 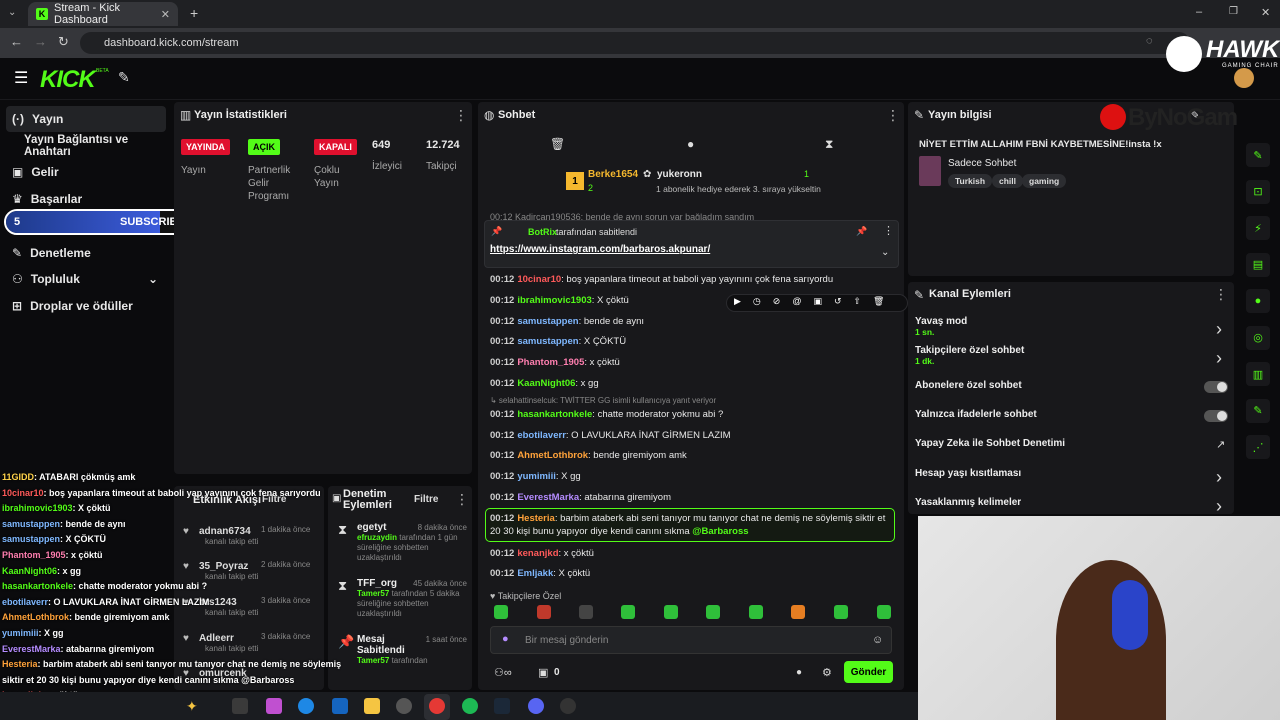 I want to click on back-icon: ←, so click(x=16, y=41).